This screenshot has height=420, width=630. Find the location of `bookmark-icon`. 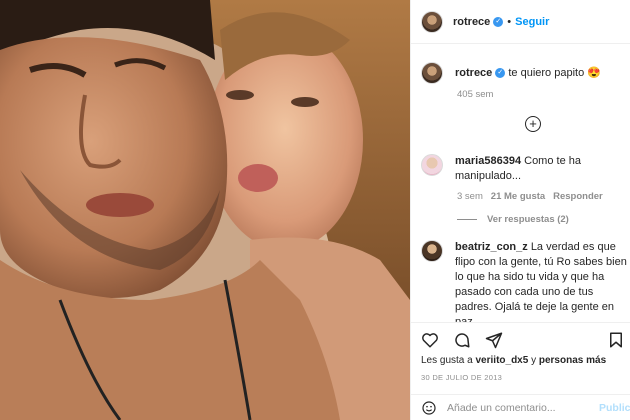

bookmark-icon is located at coordinates (616, 340).